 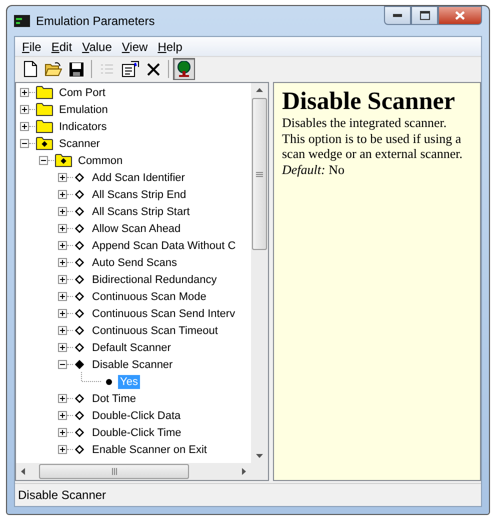 I want to click on scroll-up-arrow-icon, so click(x=259, y=90).